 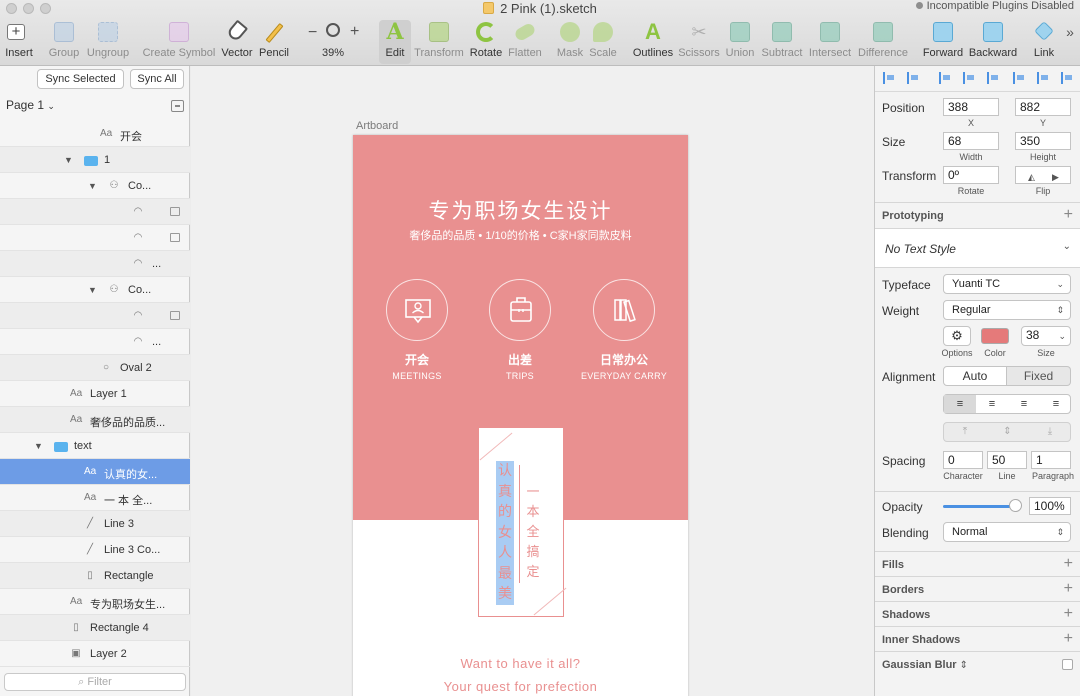 What do you see at coordinates (1043, 141) in the screenshot?
I see `height-field: 350` at bounding box center [1043, 141].